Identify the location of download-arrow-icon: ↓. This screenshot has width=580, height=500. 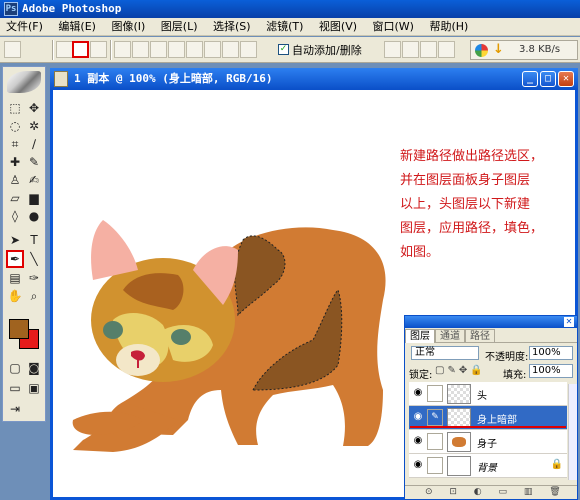
(498, 49).